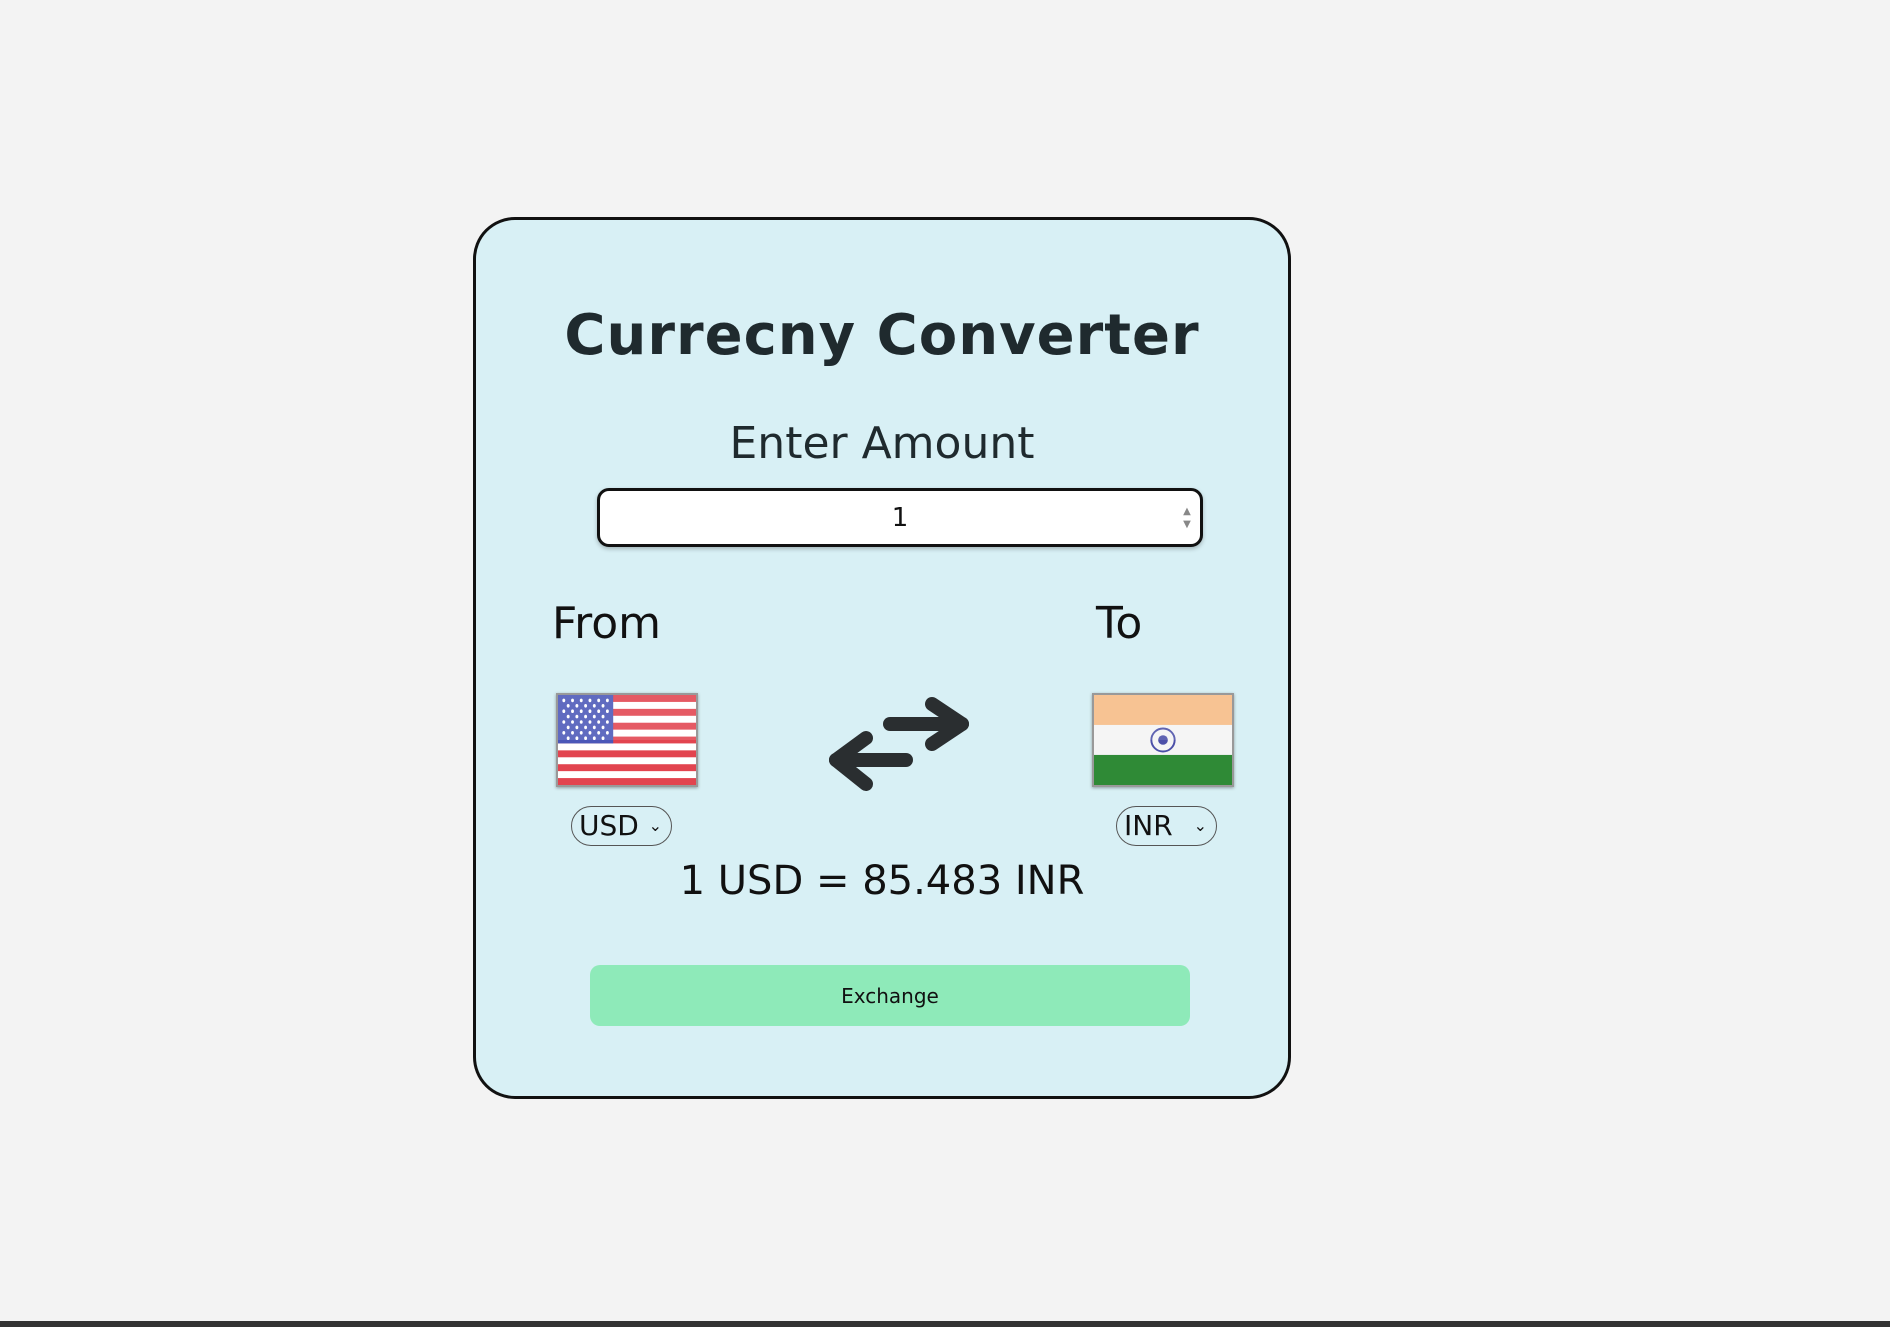 The image size is (1890, 1327). What do you see at coordinates (882, 881) in the screenshot?
I see `conversion-result: 1 USD = 85.483 INR` at bounding box center [882, 881].